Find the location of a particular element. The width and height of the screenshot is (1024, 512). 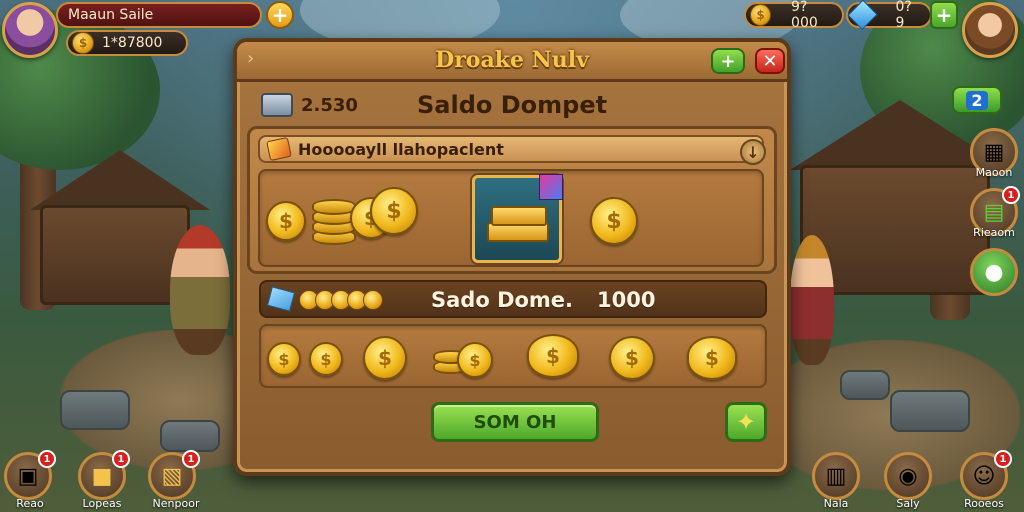

bonus-button: ✦ is located at coordinates (746, 422).